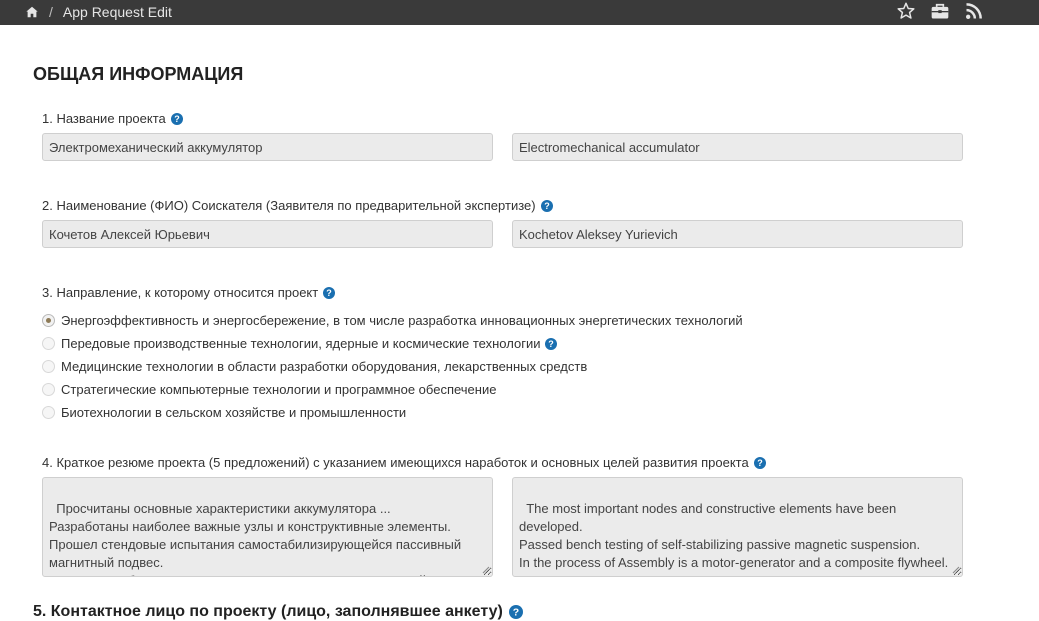  I want to click on breadcrumb-current: App Request Edit, so click(117, 12).